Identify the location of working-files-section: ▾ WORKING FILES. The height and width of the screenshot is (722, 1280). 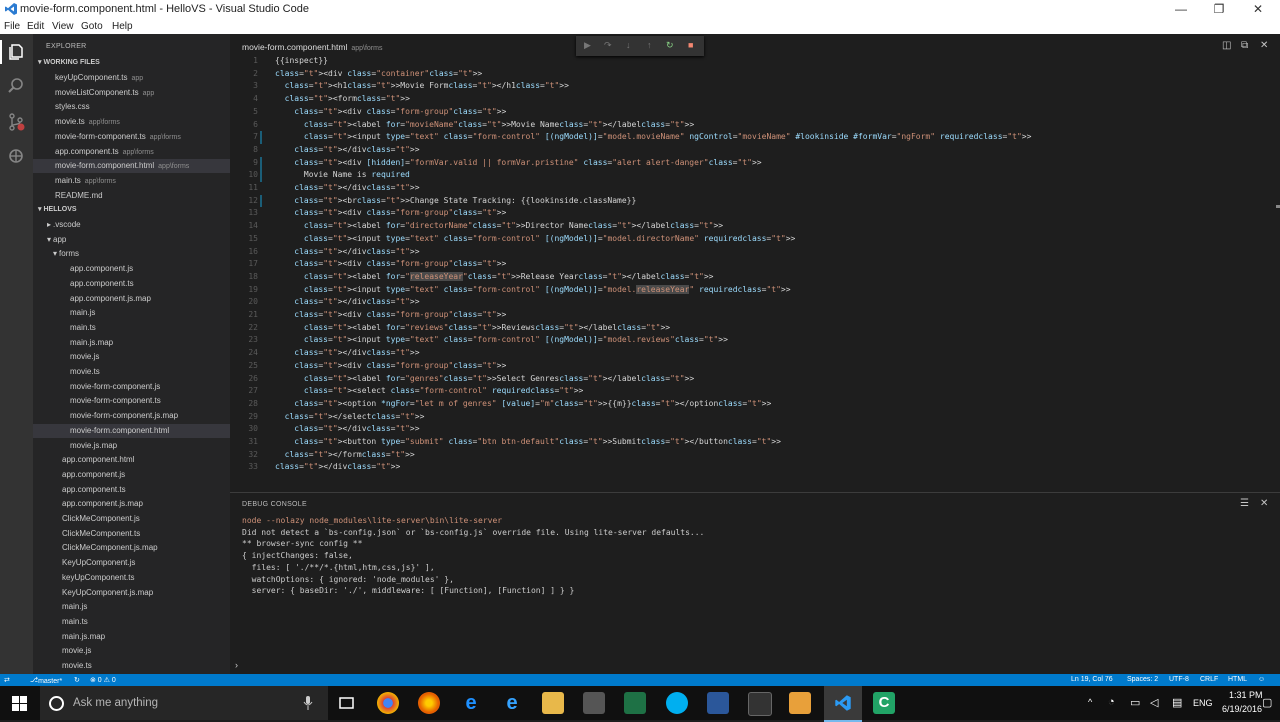
(131, 63).